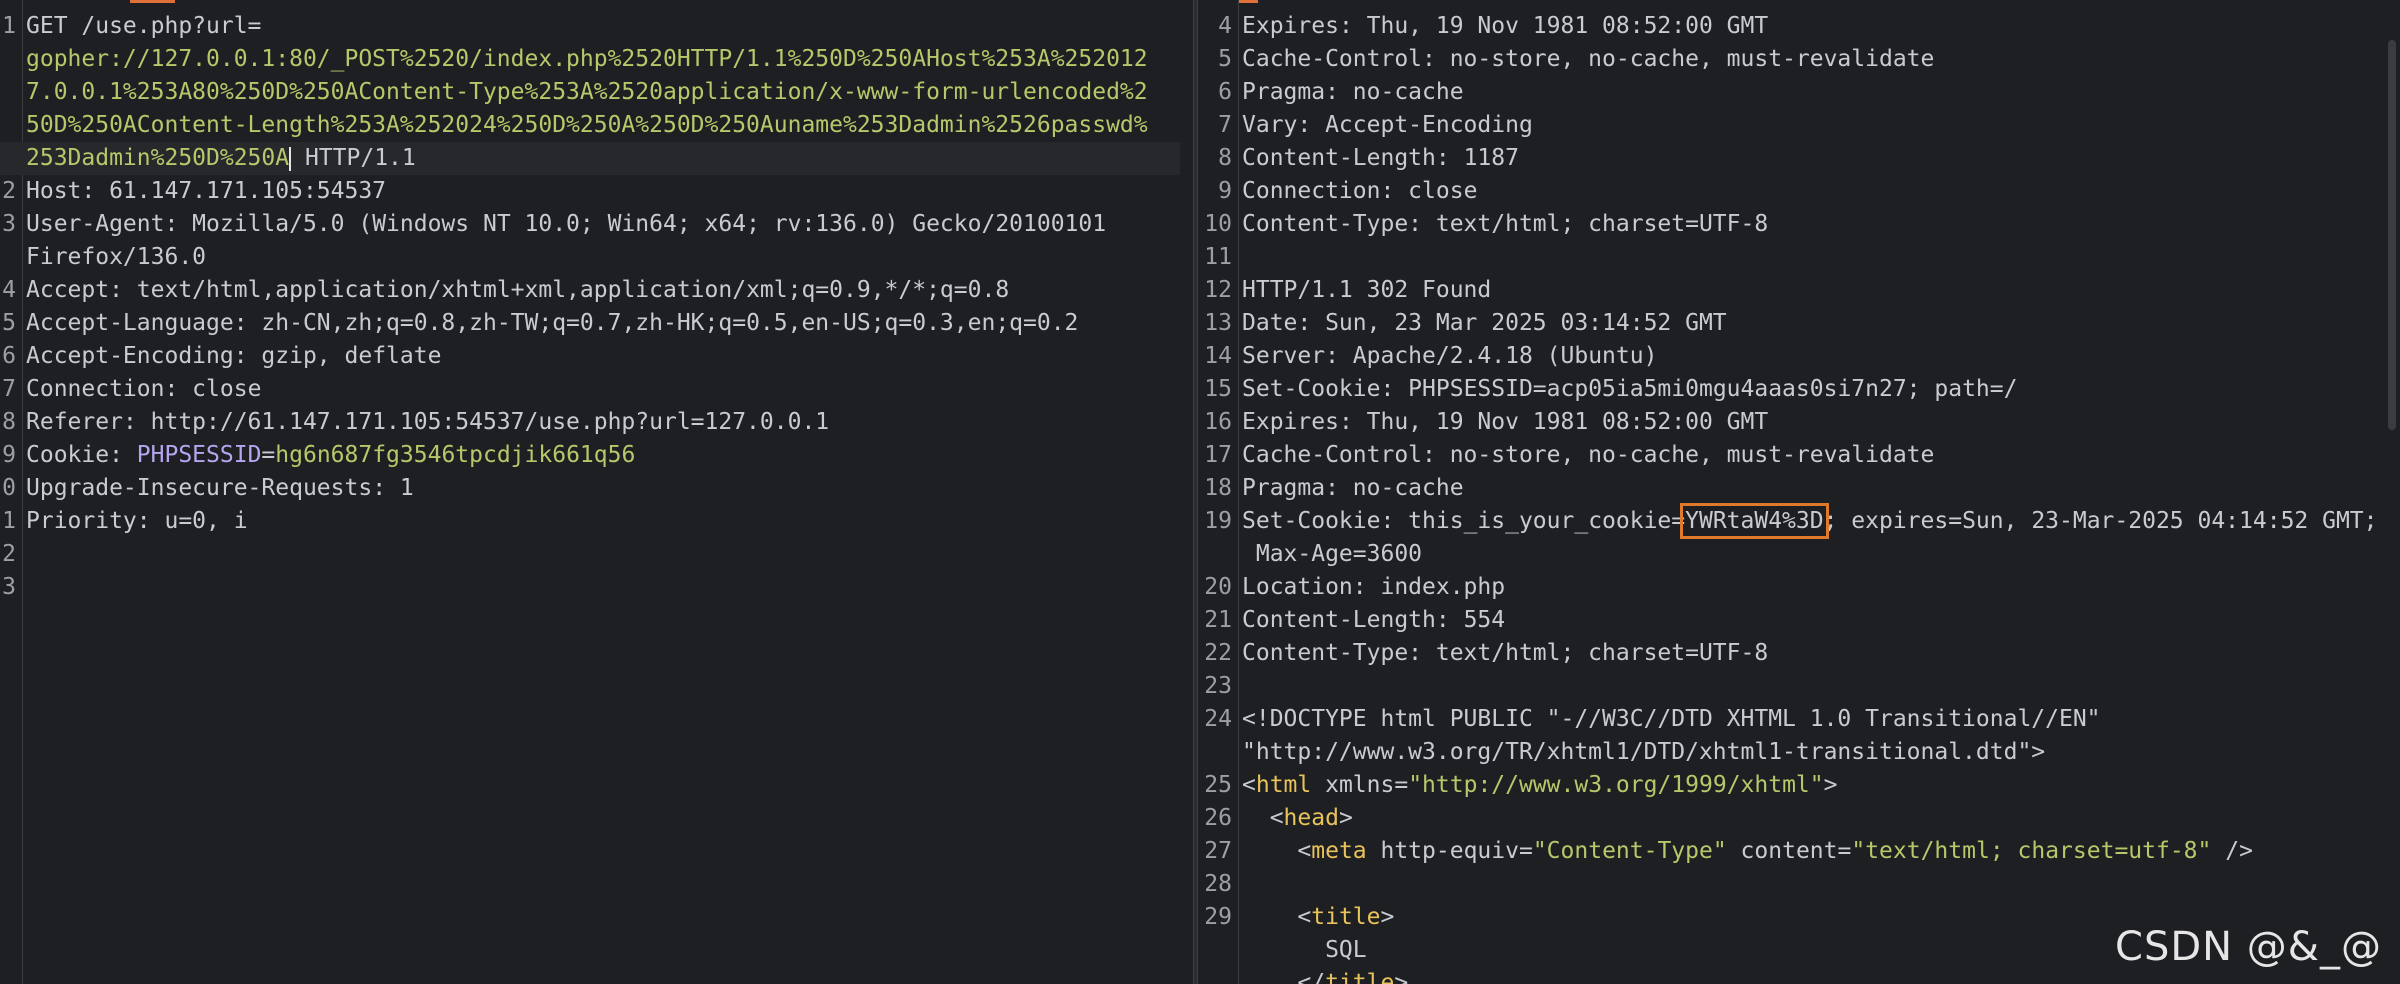 The width and height of the screenshot is (2400, 984). I want to click on response-line: 7 Vary: Accept-Encoding, so click(1793, 125).